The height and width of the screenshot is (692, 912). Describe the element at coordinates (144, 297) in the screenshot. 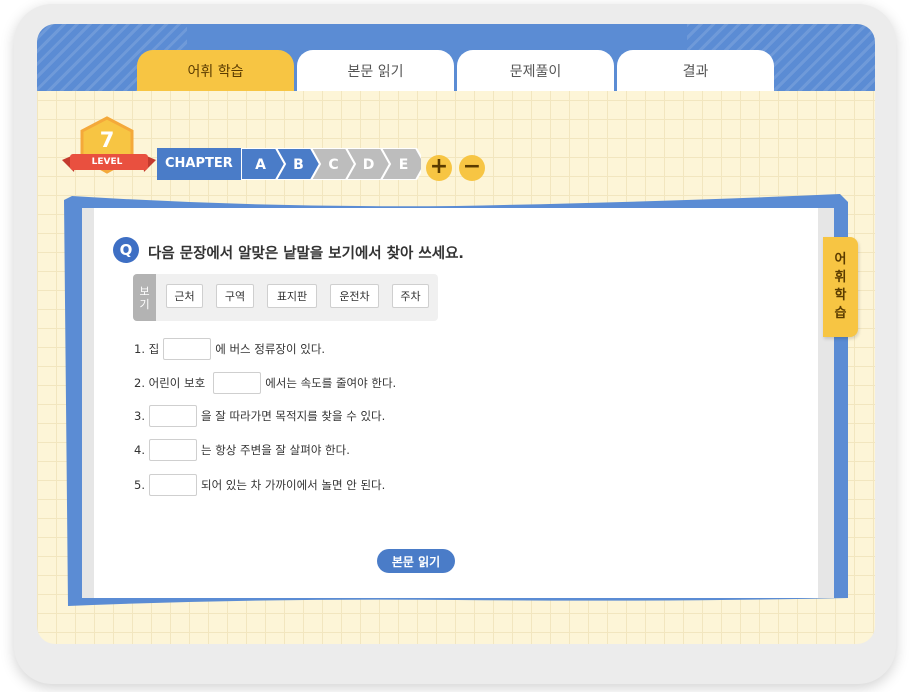

I see `word-box-label: 보 기` at that location.